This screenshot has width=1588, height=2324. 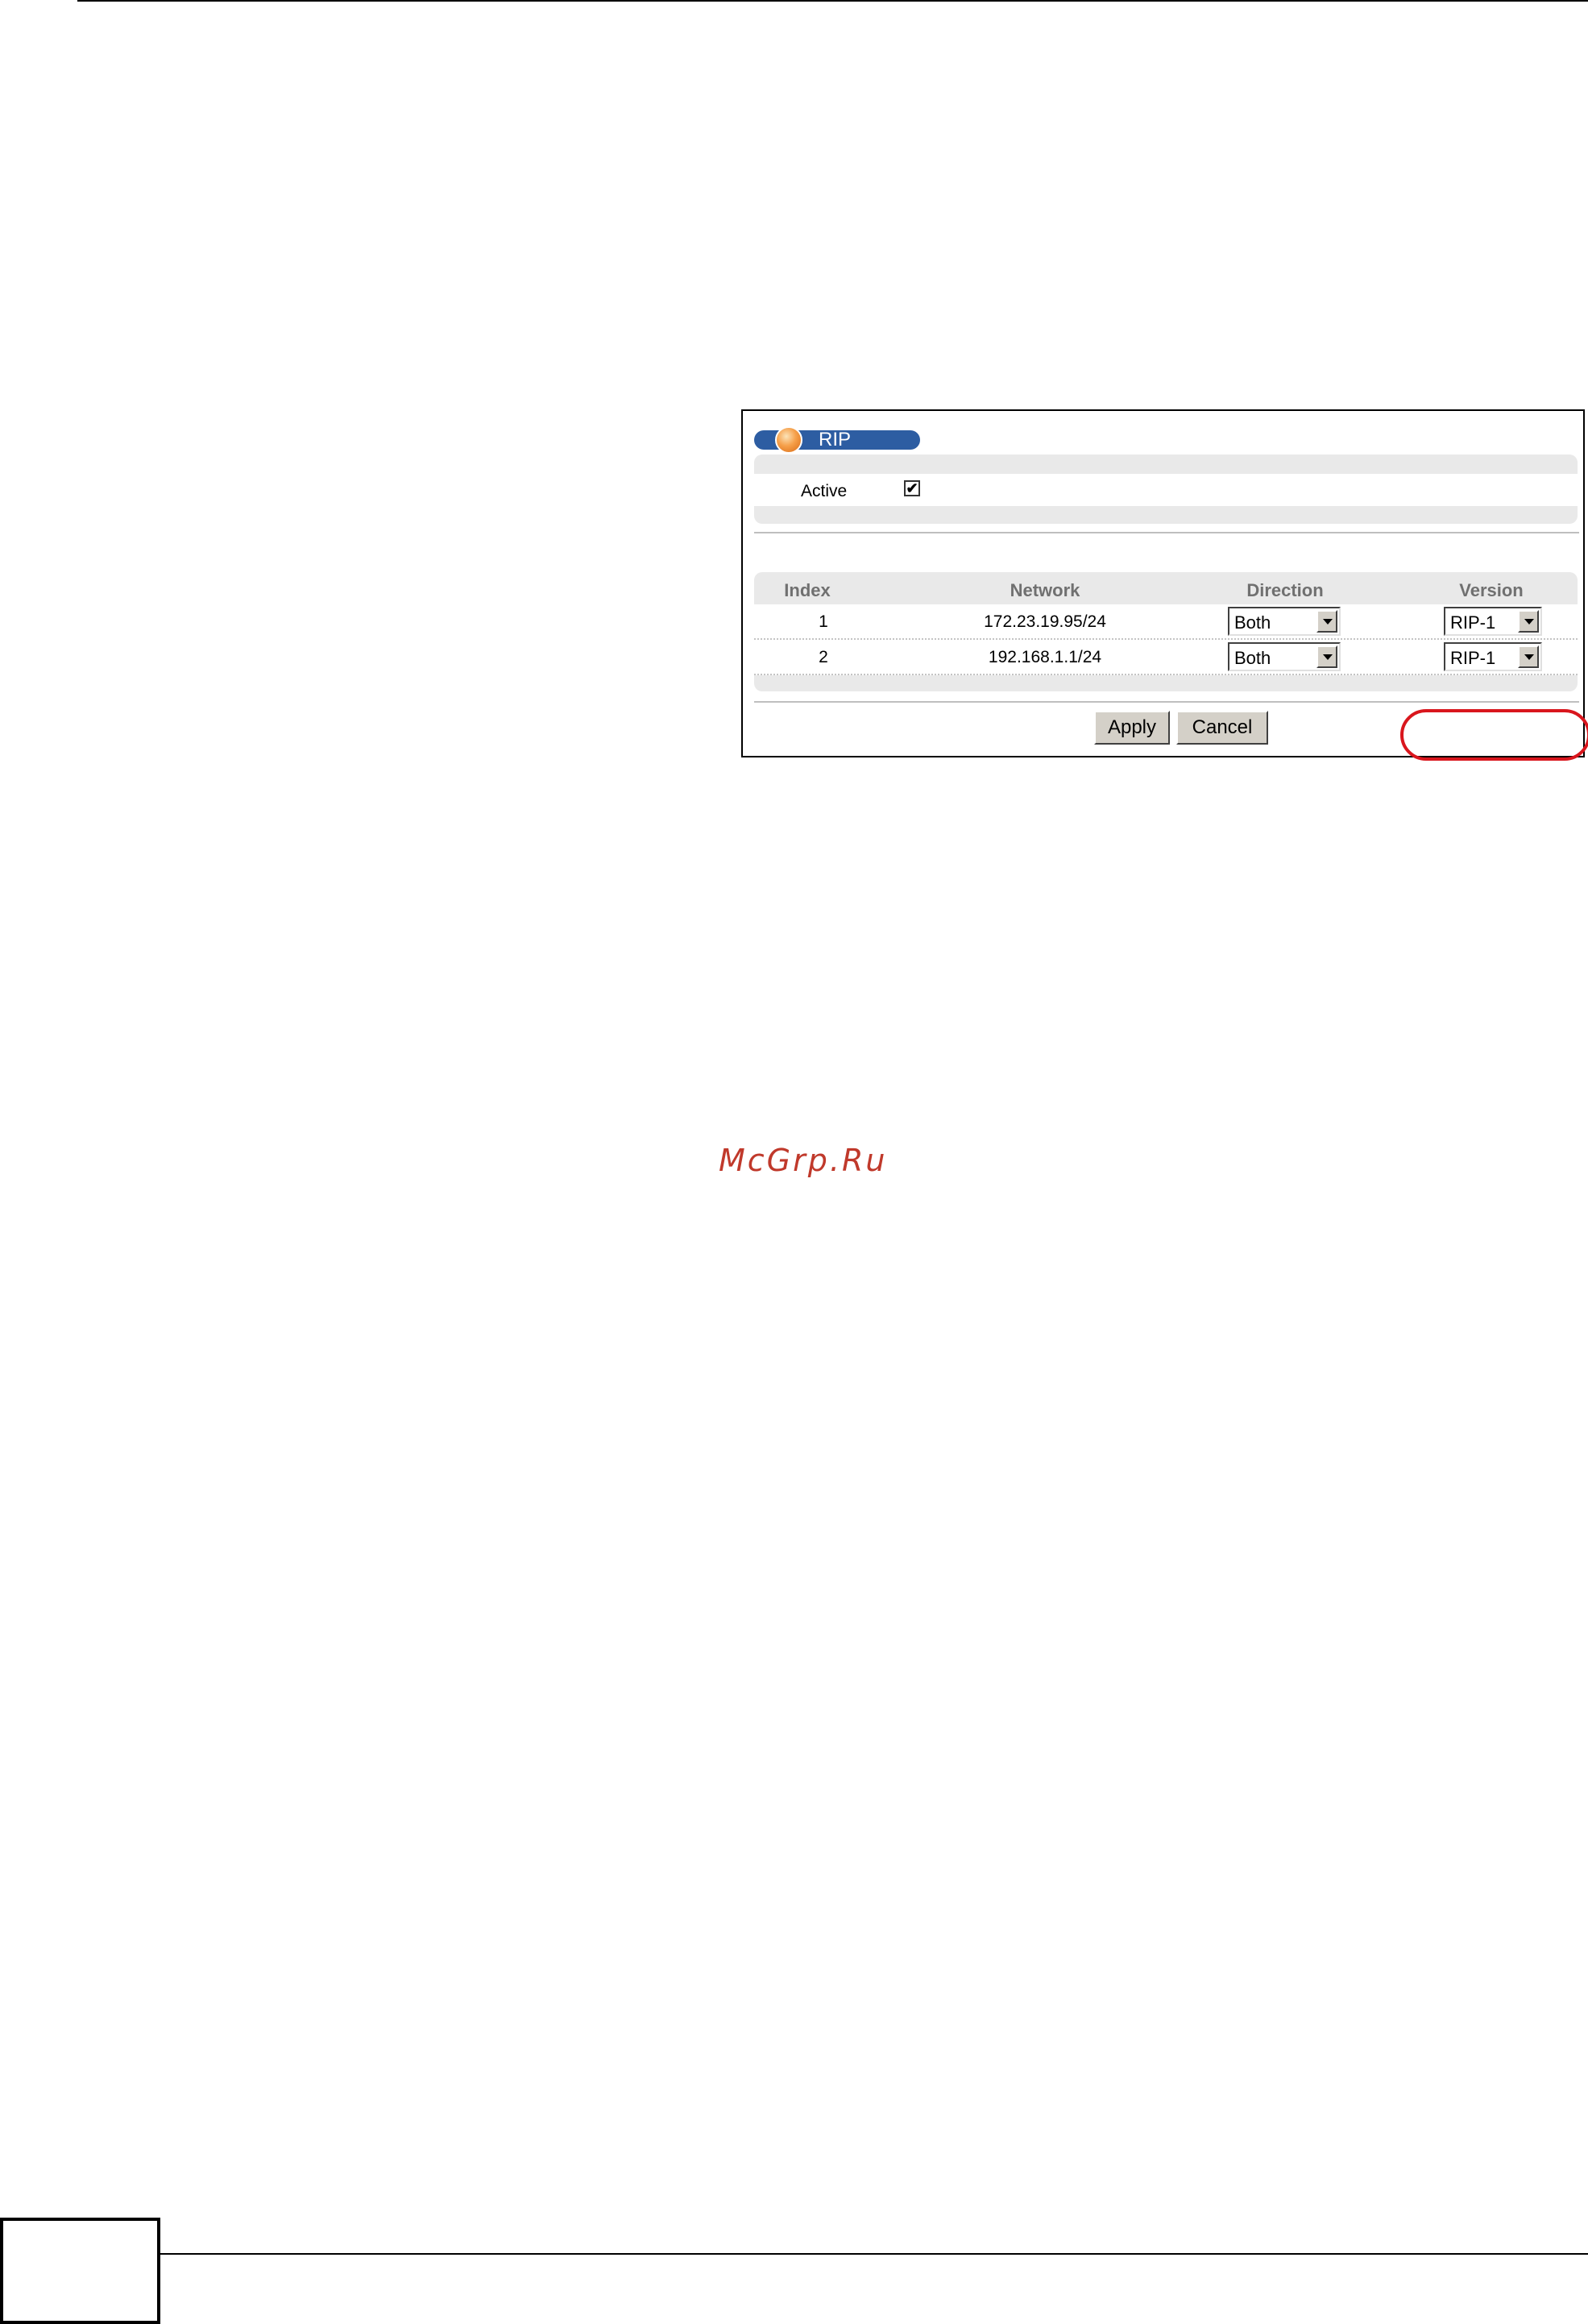 I want to click on active-label: Active, so click(x=824, y=491).